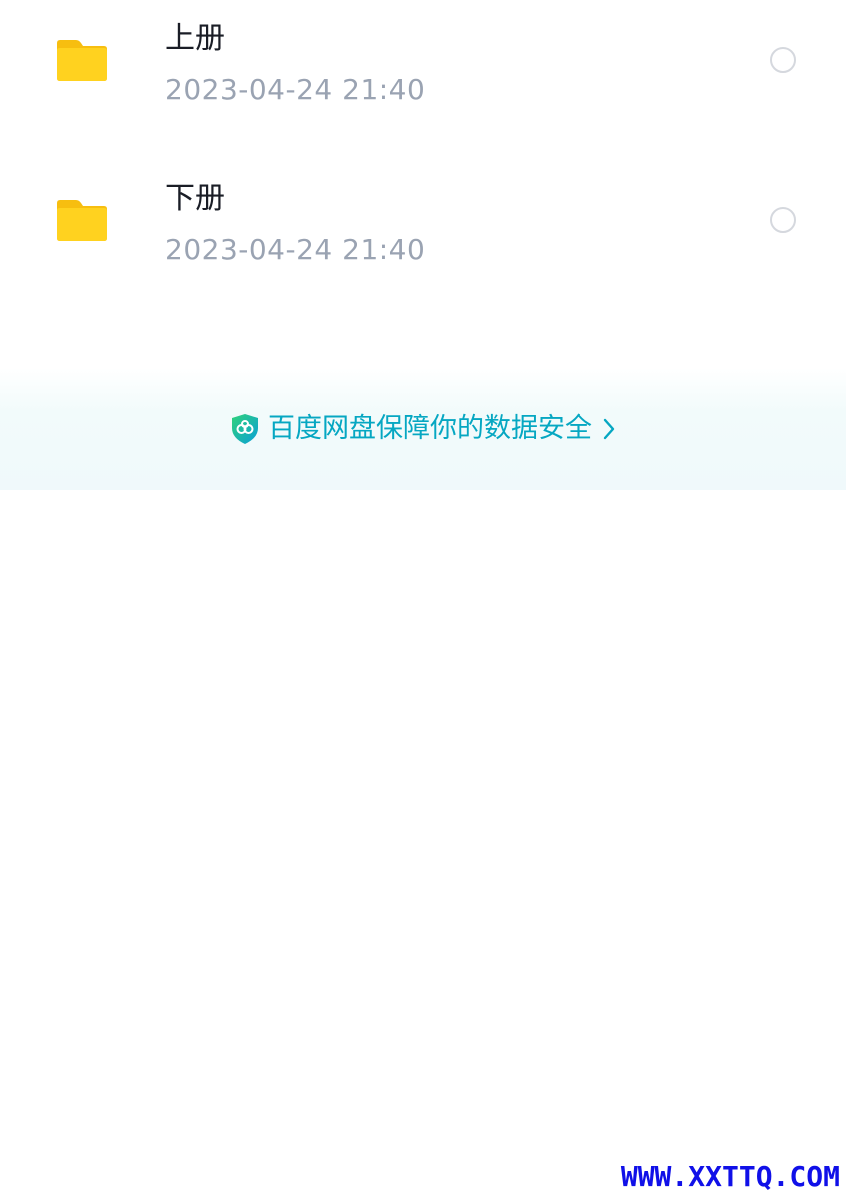 This screenshot has width=846, height=1200. I want to click on file-row: 上册 2023-04-24 21:40, so click(423, 80).